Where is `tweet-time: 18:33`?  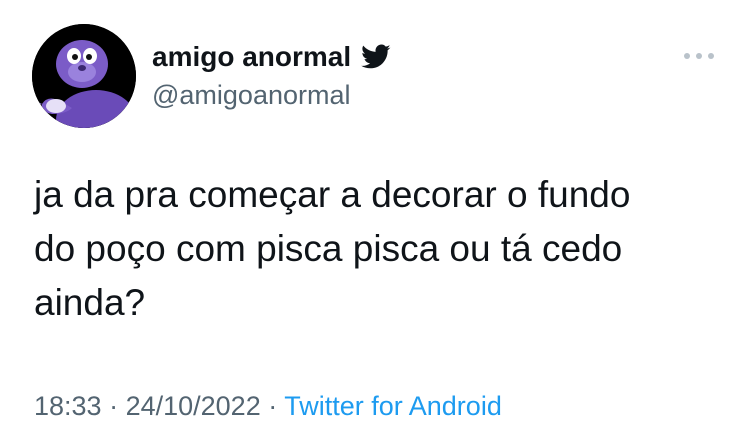 tweet-time: 18:33 is located at coordinates (68, 406).